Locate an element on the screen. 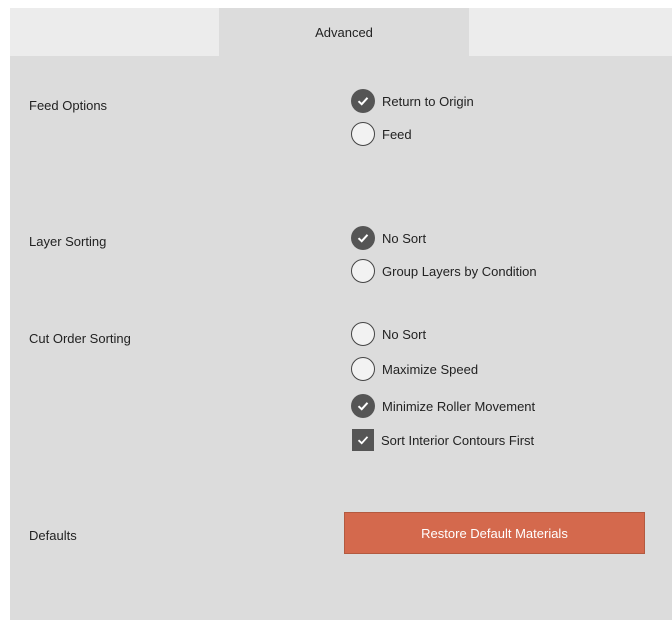 The image size is (672, 628). radio-label: Maximize Speed is located at coordinates (430, 369).